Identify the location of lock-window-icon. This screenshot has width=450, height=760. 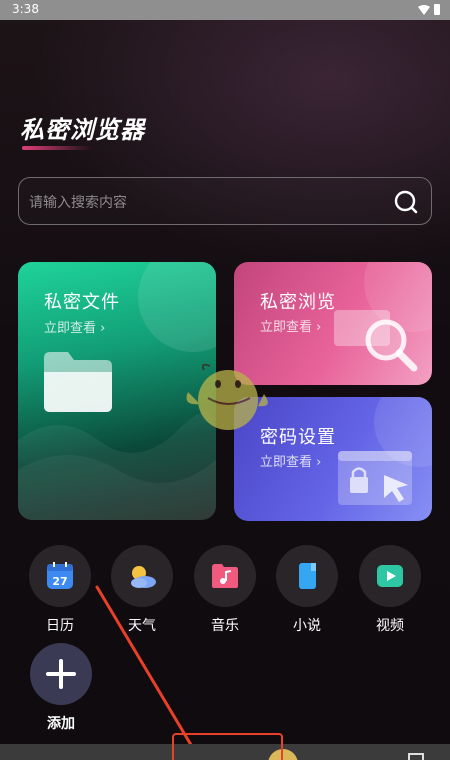
(375, 478).